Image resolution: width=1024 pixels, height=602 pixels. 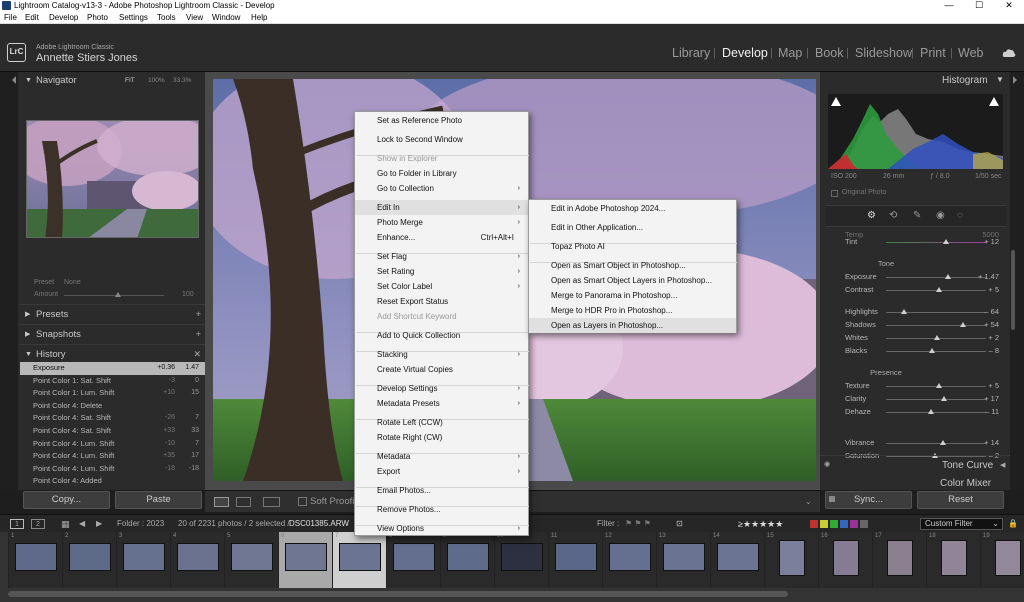 I want to click on amount-slider-knob, so click(x=118, y=294).